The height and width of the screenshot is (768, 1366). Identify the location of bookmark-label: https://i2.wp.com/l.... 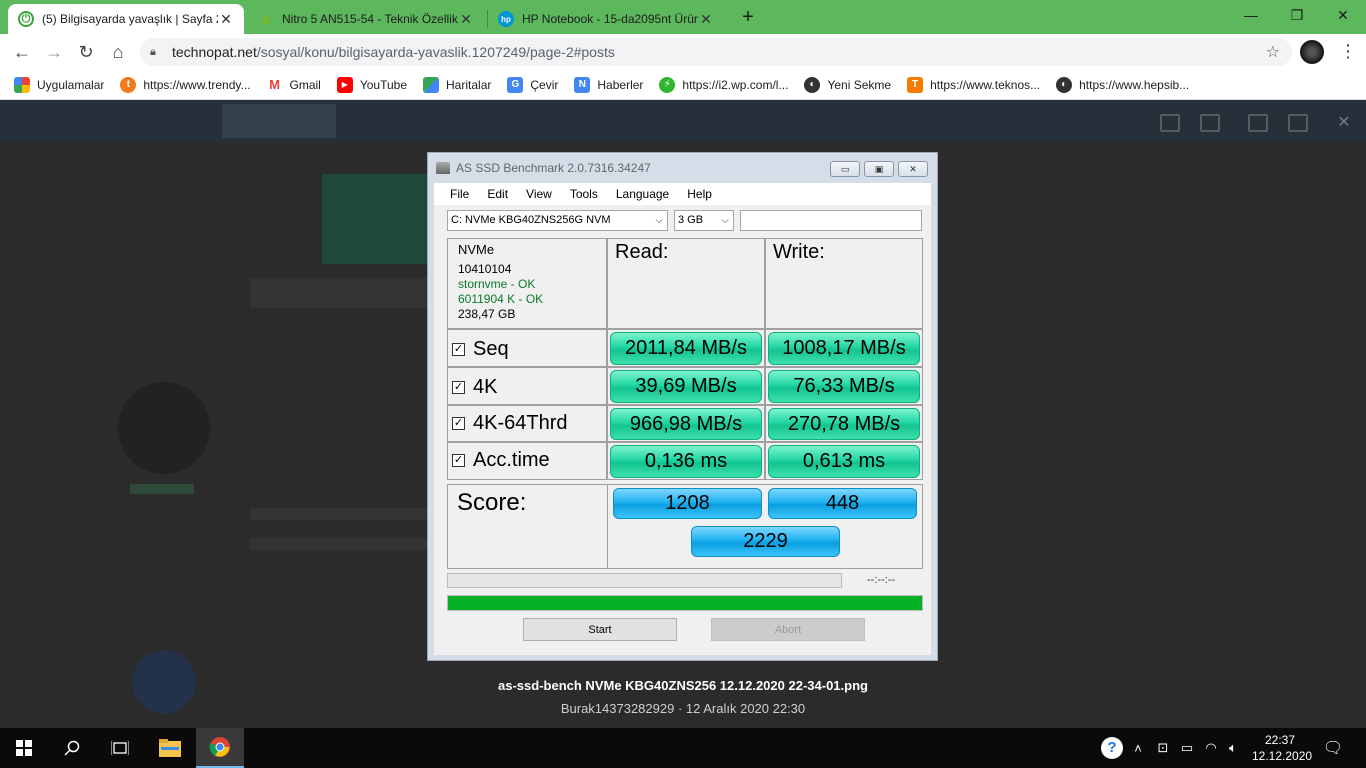
(735, 84).